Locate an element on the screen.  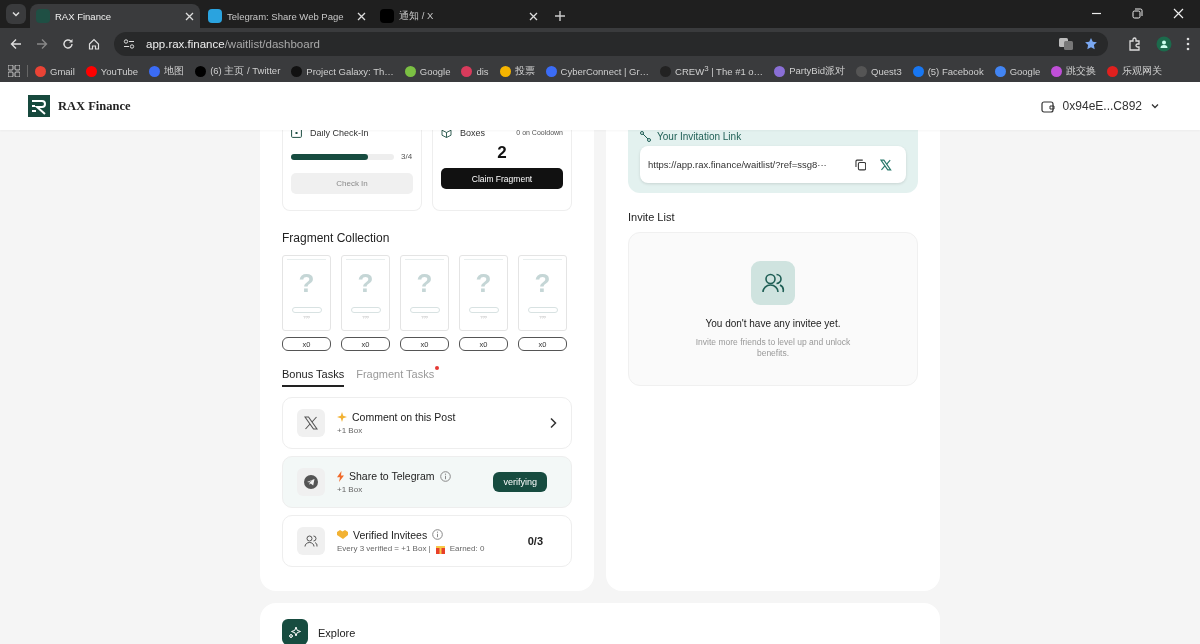
sparkle-icon is located at coordinates (342, 417).